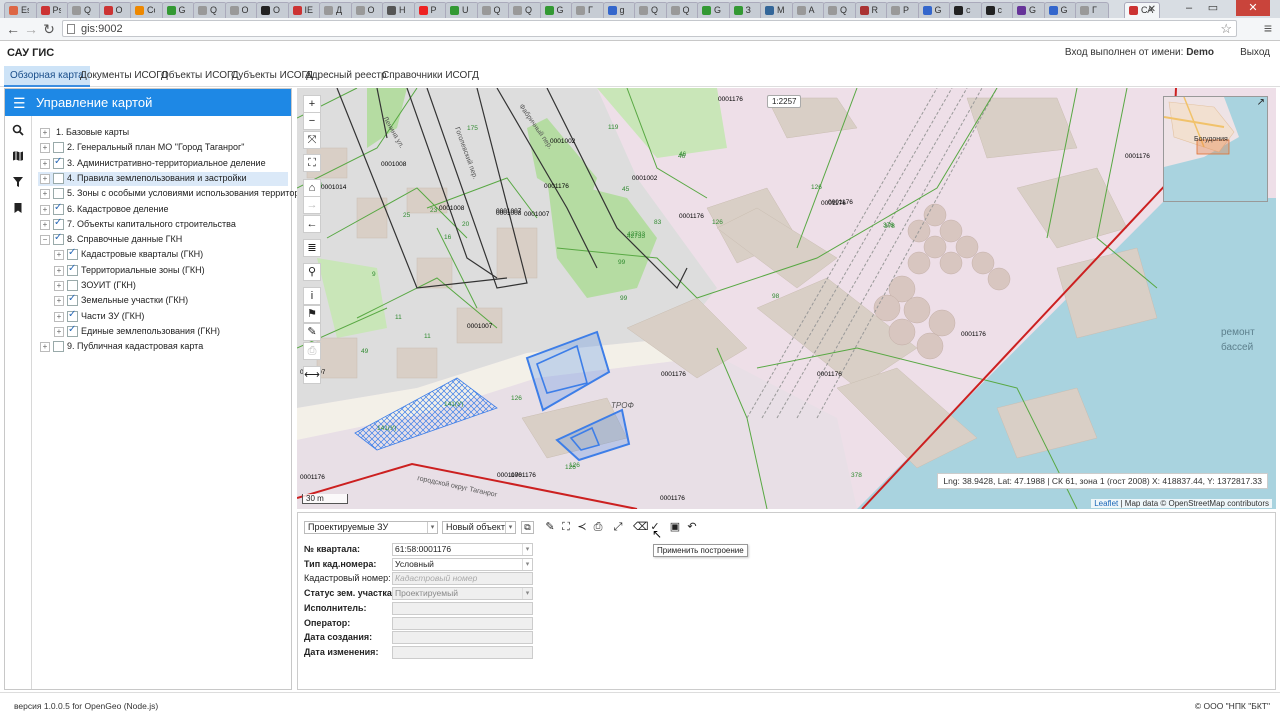 This screenshot has height=721, width=1280. I want to click on undo-icon: ↶, so click(692, 527).